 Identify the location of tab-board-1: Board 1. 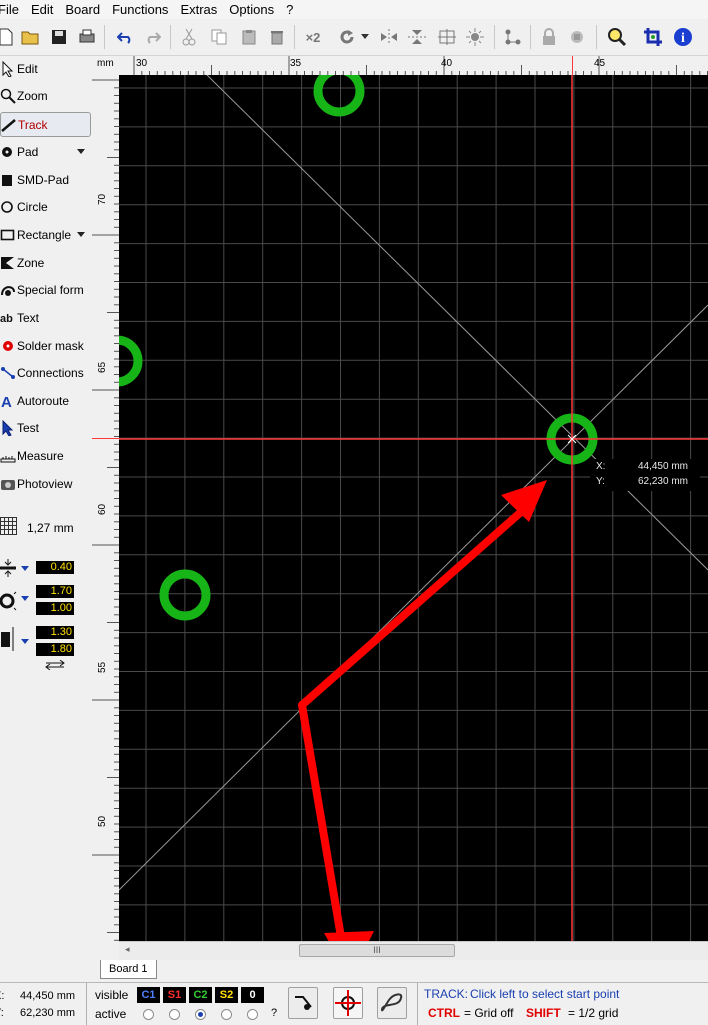
(128, 969).